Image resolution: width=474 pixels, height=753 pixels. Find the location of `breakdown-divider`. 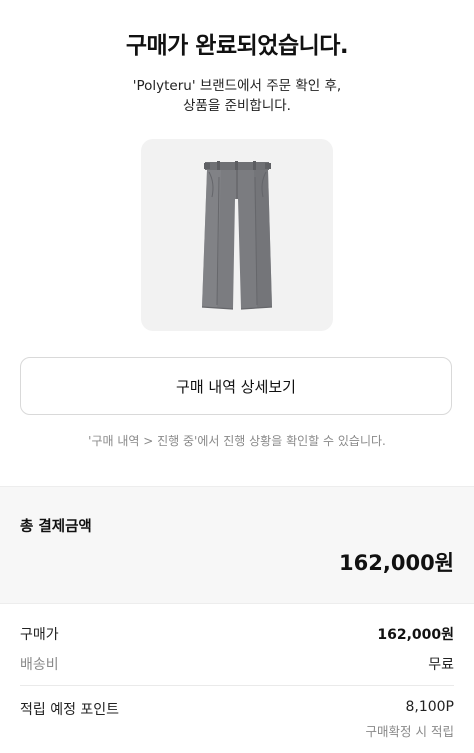

breakdown-divider is located at coordinates (237, 685).